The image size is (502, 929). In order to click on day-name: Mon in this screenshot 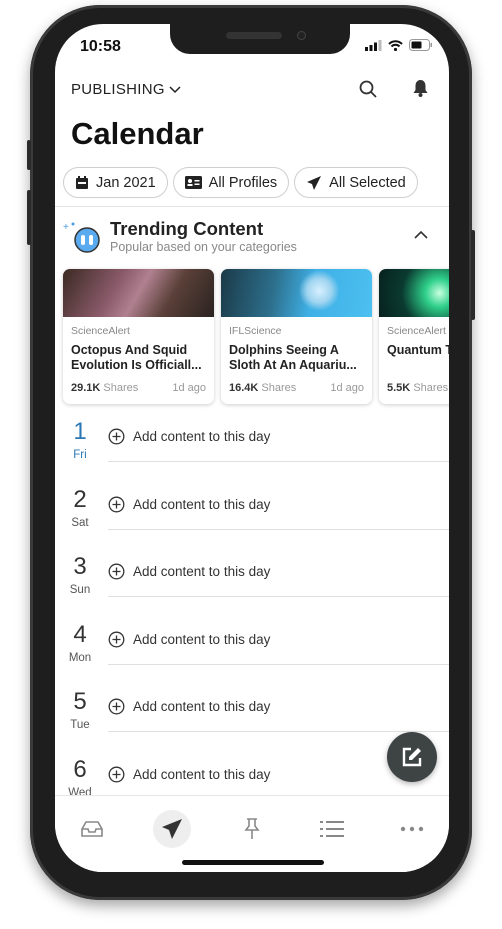, I will do `click(80, 657)`.